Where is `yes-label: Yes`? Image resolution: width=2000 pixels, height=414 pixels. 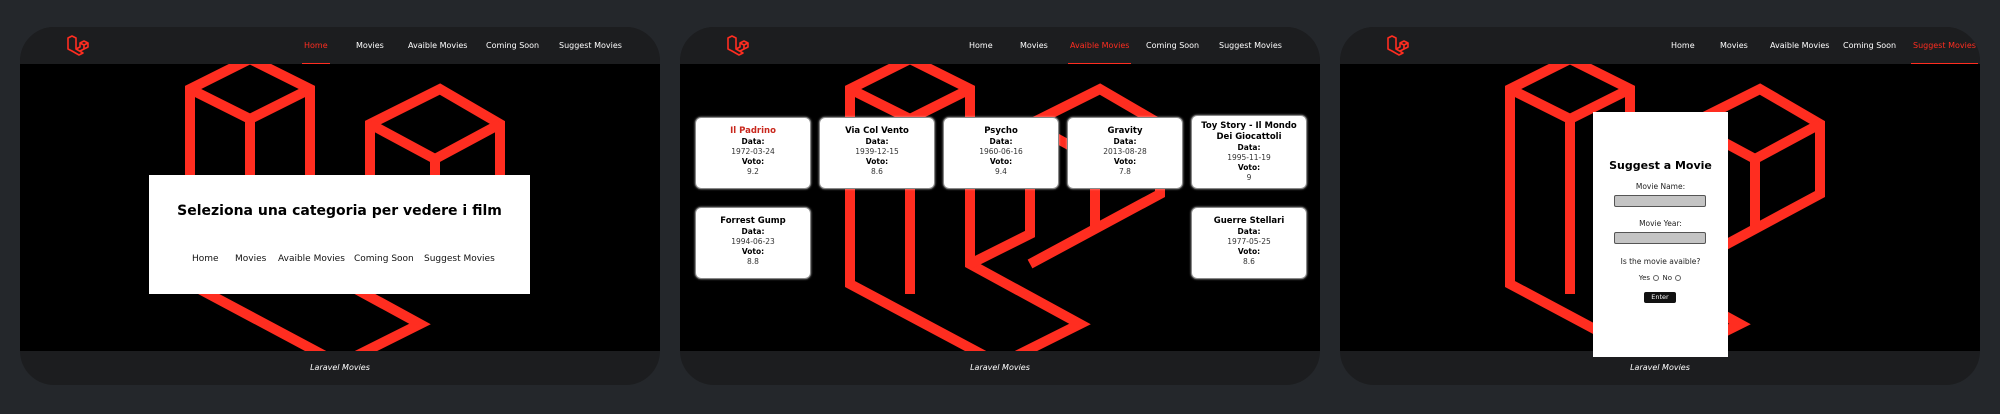 yes-label: Yes is located at coordinates (1644, 278).